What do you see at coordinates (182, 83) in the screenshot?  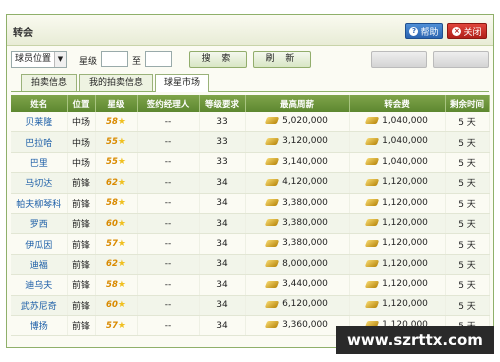 I see `tab-star-market: 球星市场` at bounding box center [182, 83].